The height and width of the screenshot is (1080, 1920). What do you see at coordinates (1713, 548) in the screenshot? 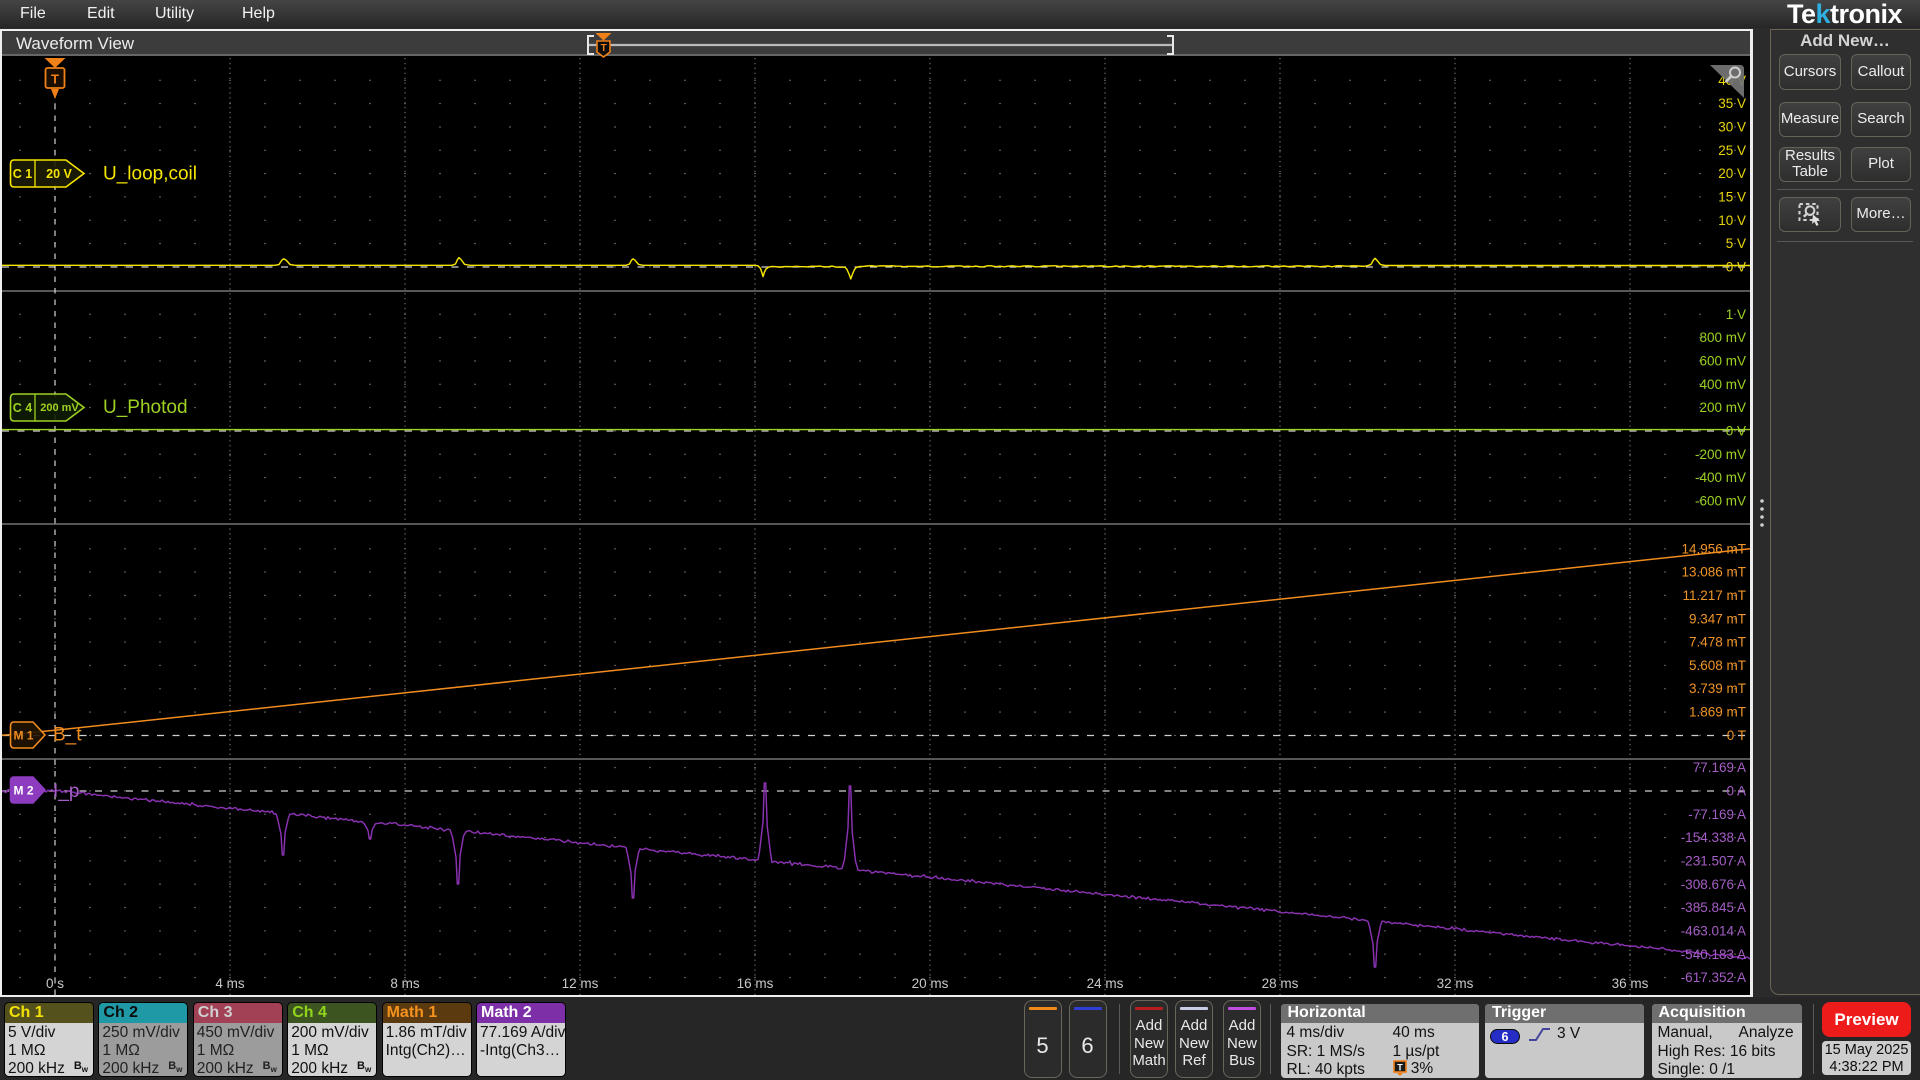
I see `svg-text: 14.956 mT` at bounding box center [1713, 548].